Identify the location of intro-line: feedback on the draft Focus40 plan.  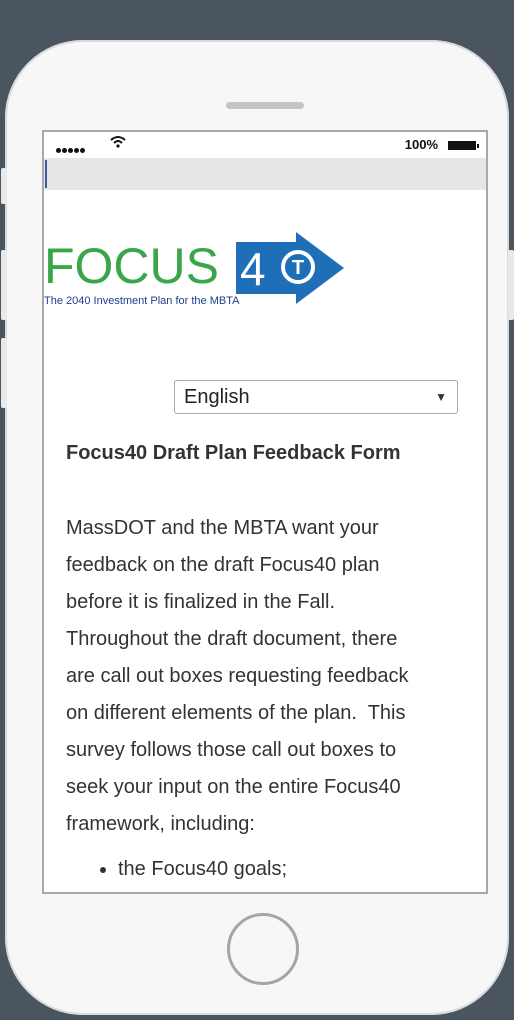
(223, 565).